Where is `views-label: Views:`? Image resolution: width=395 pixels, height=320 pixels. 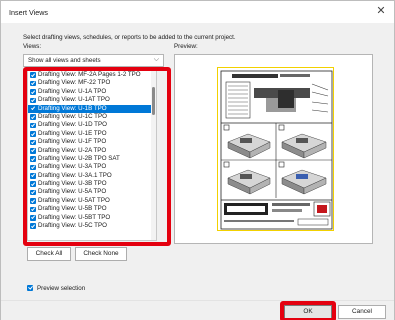
views-label: Views: is located at coordinates (32, 46).